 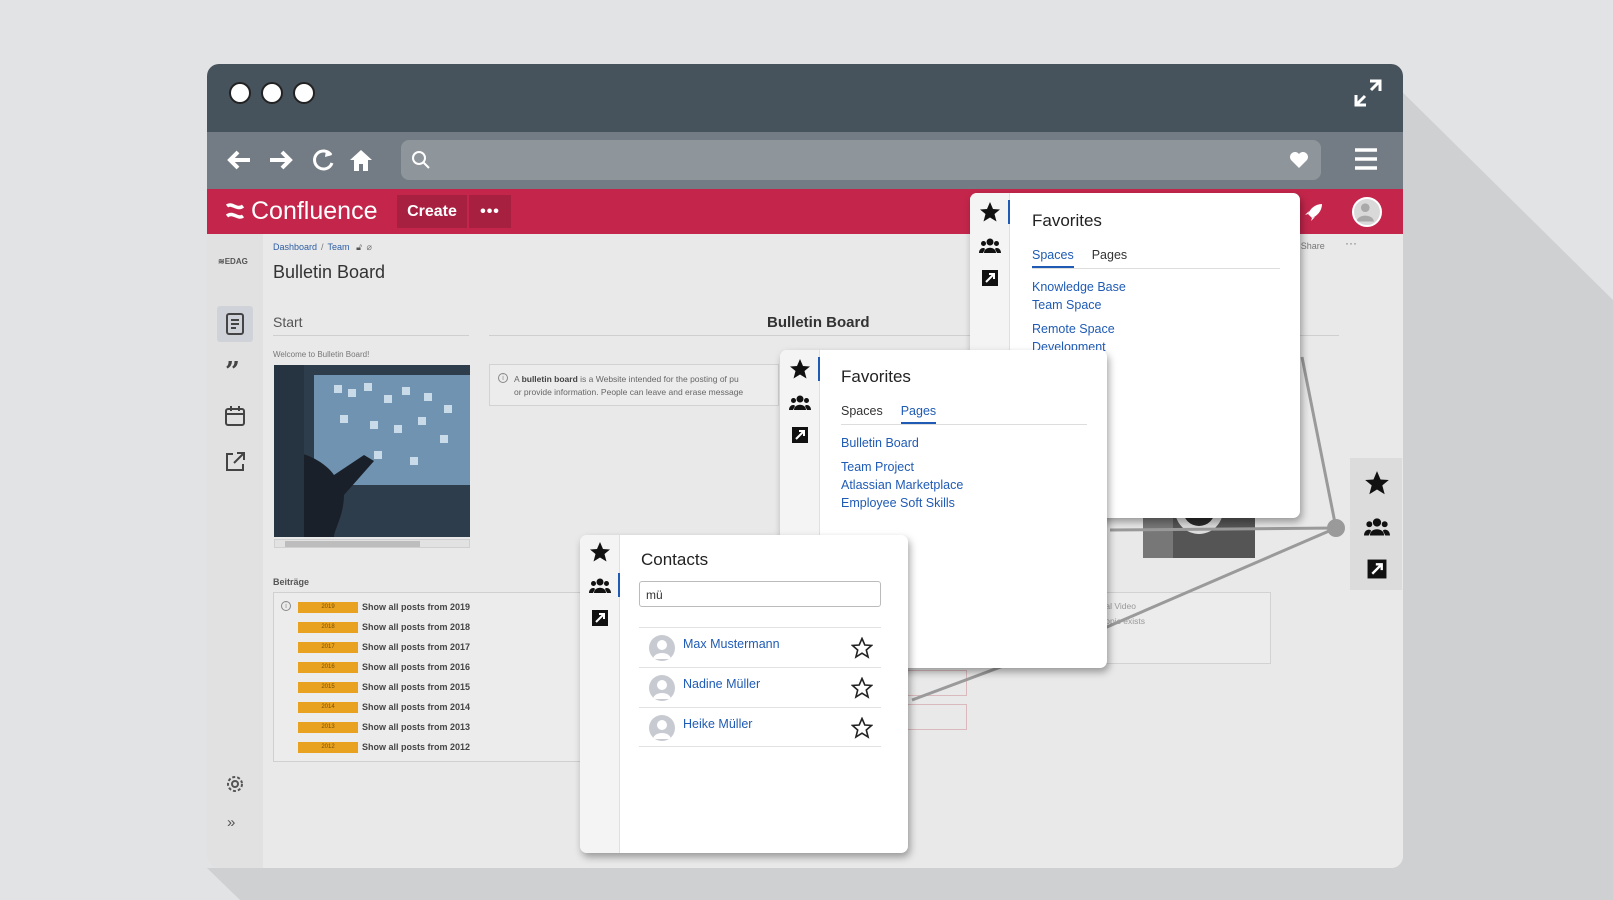 What do you see at coordinates (314, 210) in the screenshot?
I see `app-name: Confluence` at bounding box center [314, 210].